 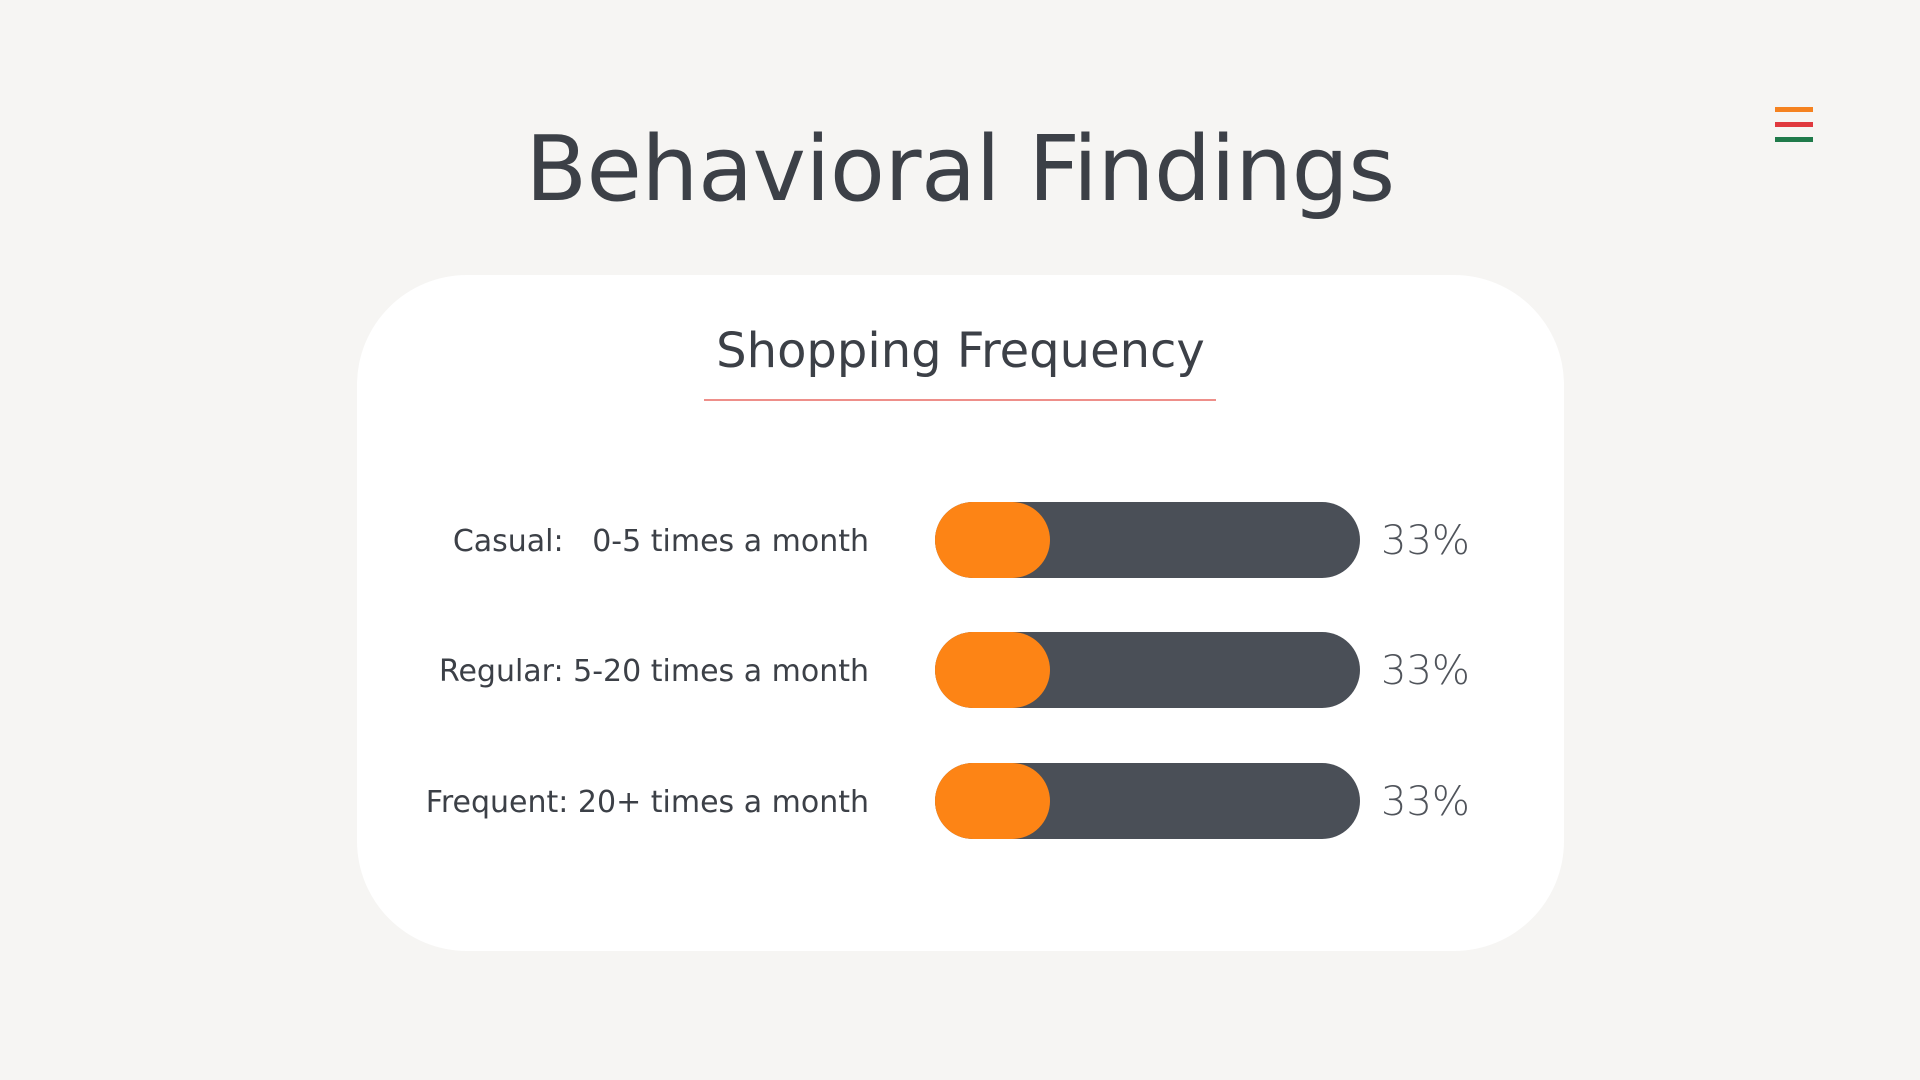 I want to click on menu-icon, so click(x=1794, y=127).